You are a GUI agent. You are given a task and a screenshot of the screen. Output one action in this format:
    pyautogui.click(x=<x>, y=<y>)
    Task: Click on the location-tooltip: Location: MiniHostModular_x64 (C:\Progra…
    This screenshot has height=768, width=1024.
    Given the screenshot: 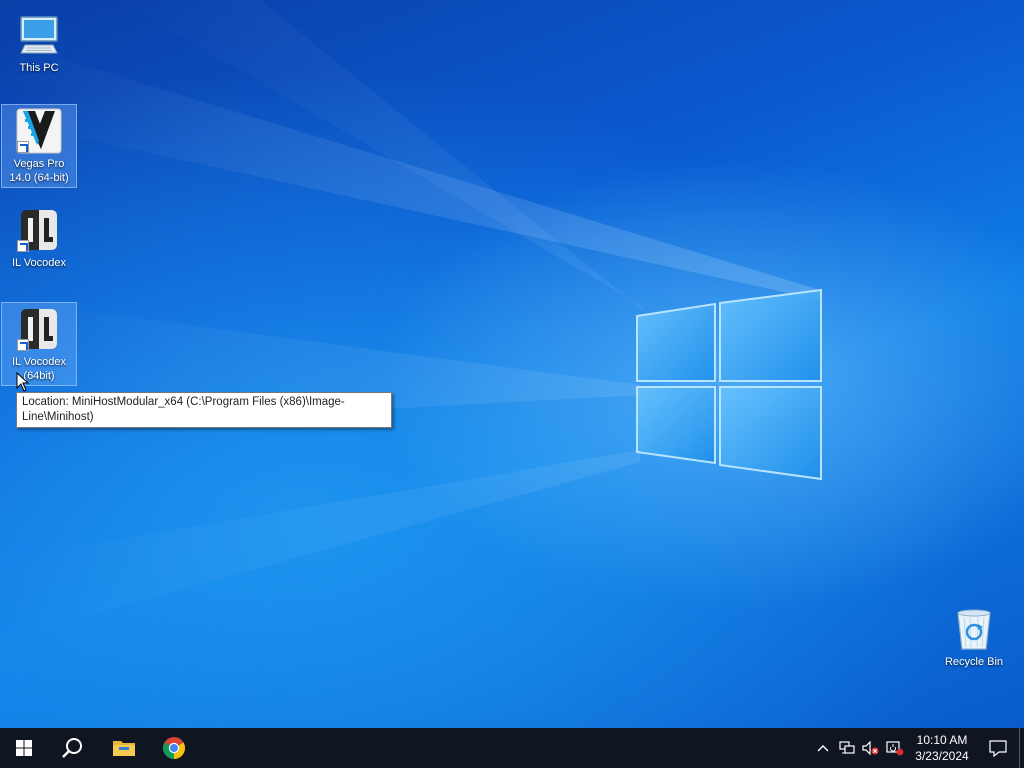 What is the action you would take?
    pyautogui.click(x=204, y=410)
    